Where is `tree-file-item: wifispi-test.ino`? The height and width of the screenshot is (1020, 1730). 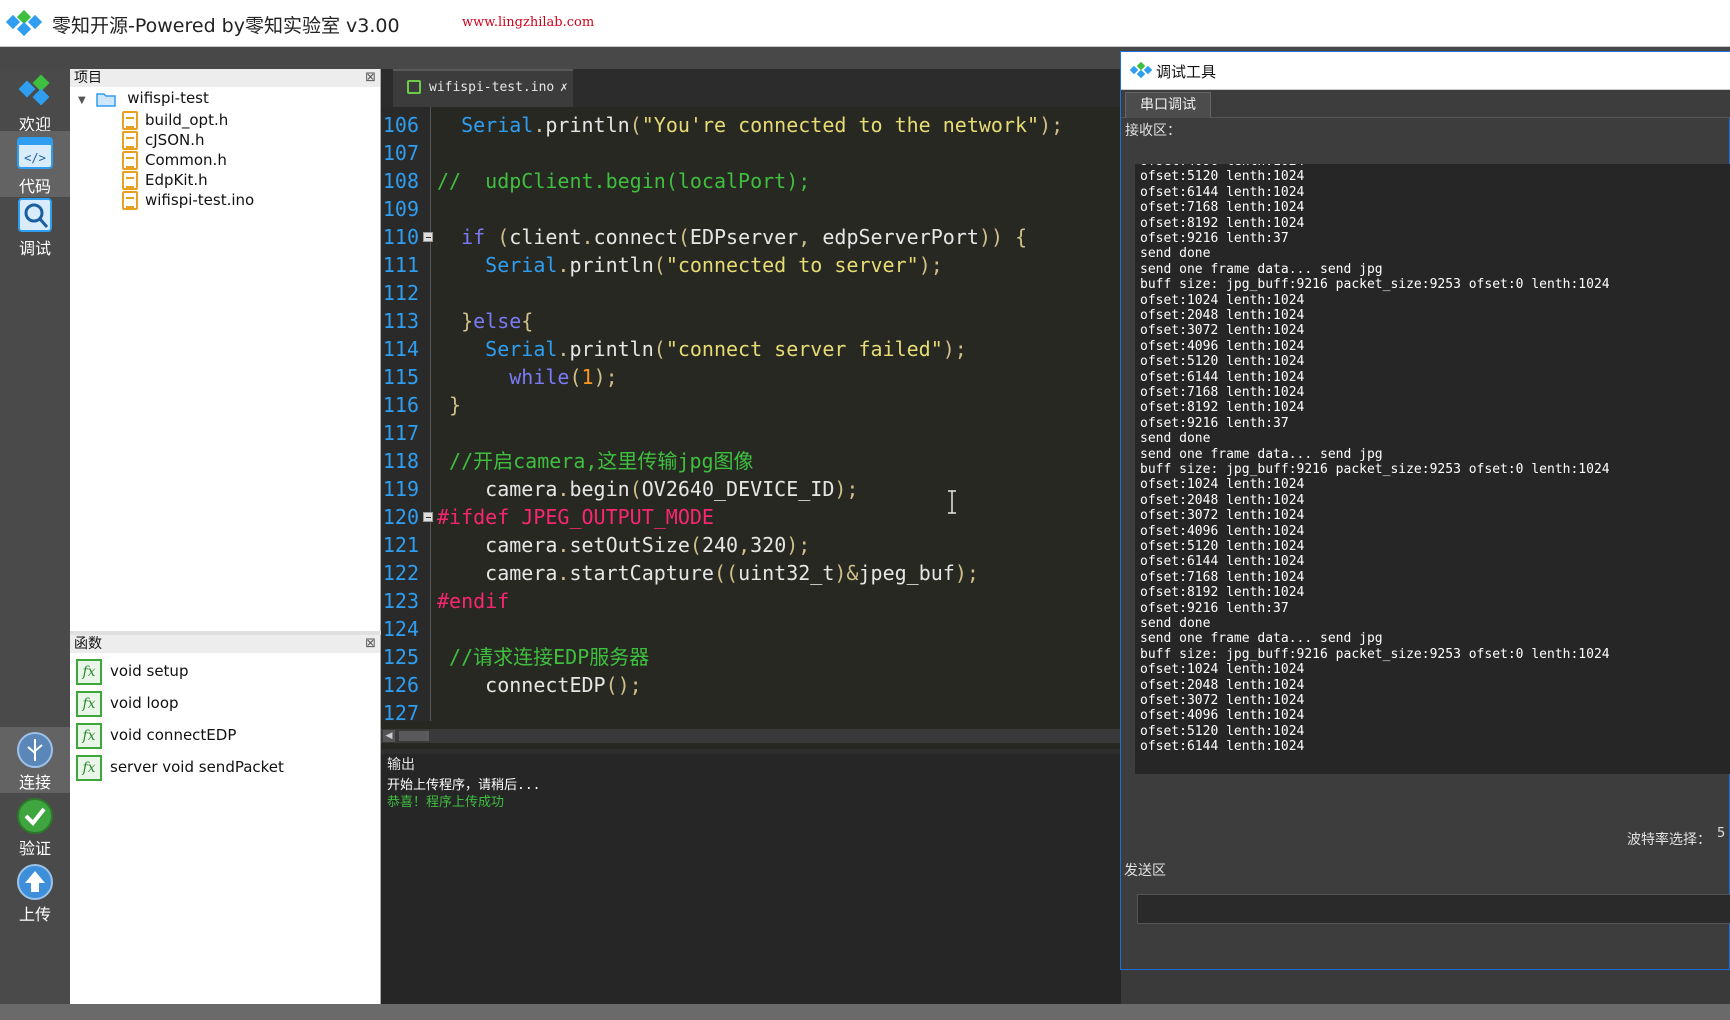 tree-file-item: wifispi-test.ino is located at coordinates (188, 202).